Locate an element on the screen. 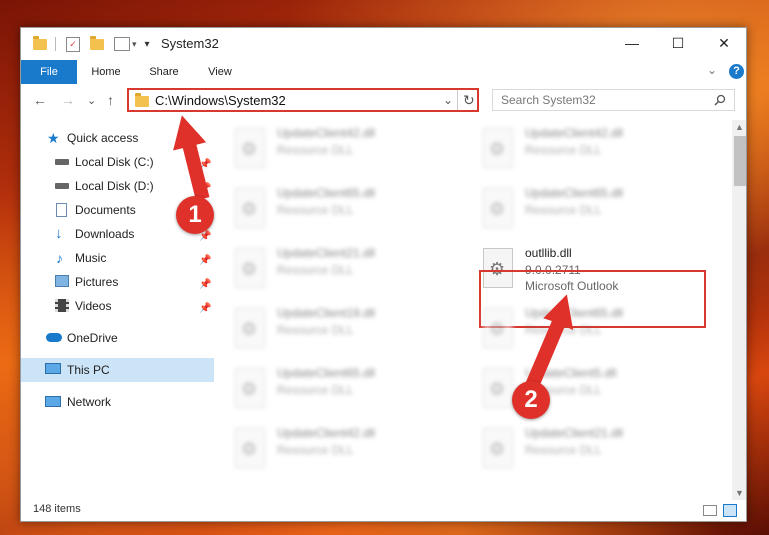  callout-2: 2 is located at coordinates (531, 400).